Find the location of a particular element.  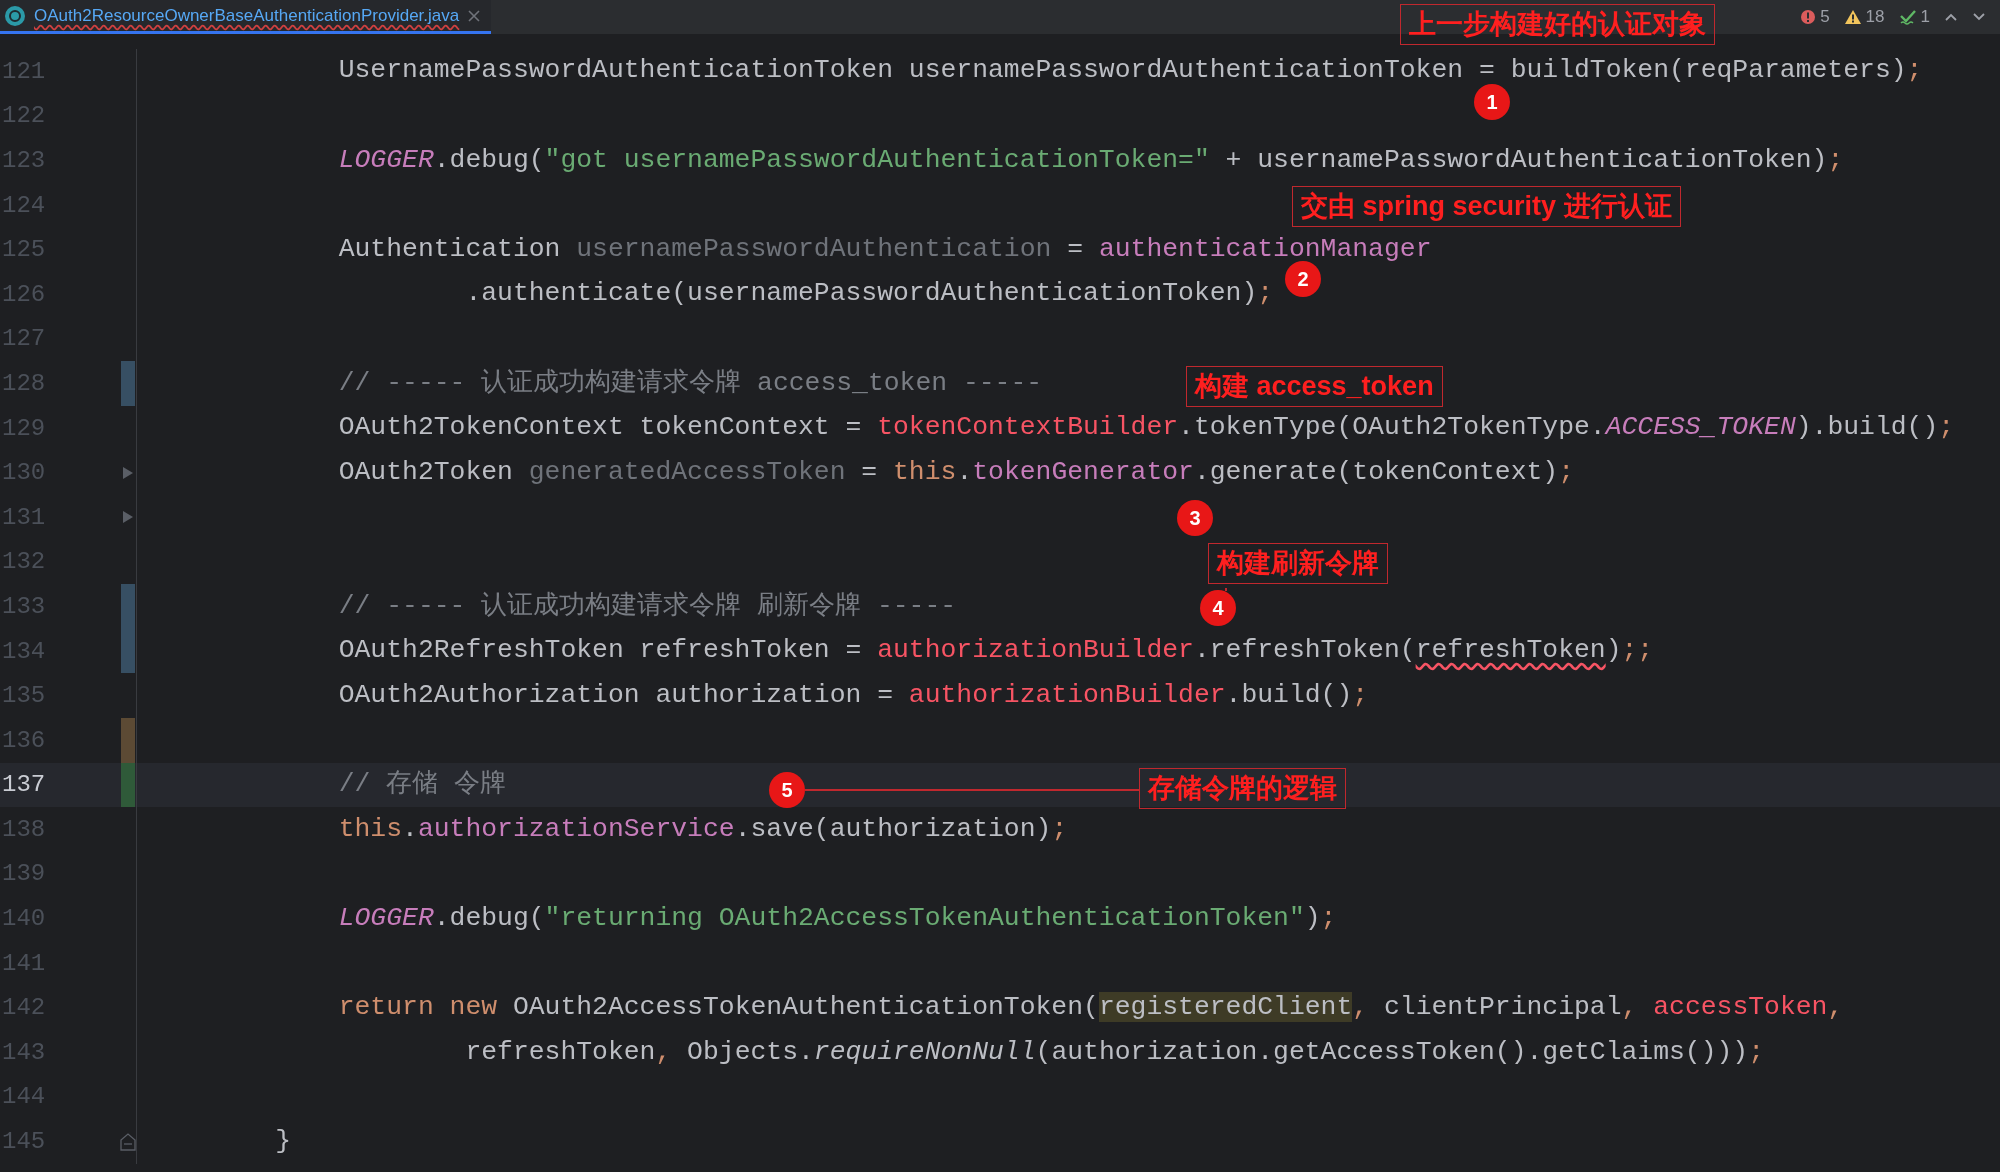

check-icon is located at coordinates (1907, 17).